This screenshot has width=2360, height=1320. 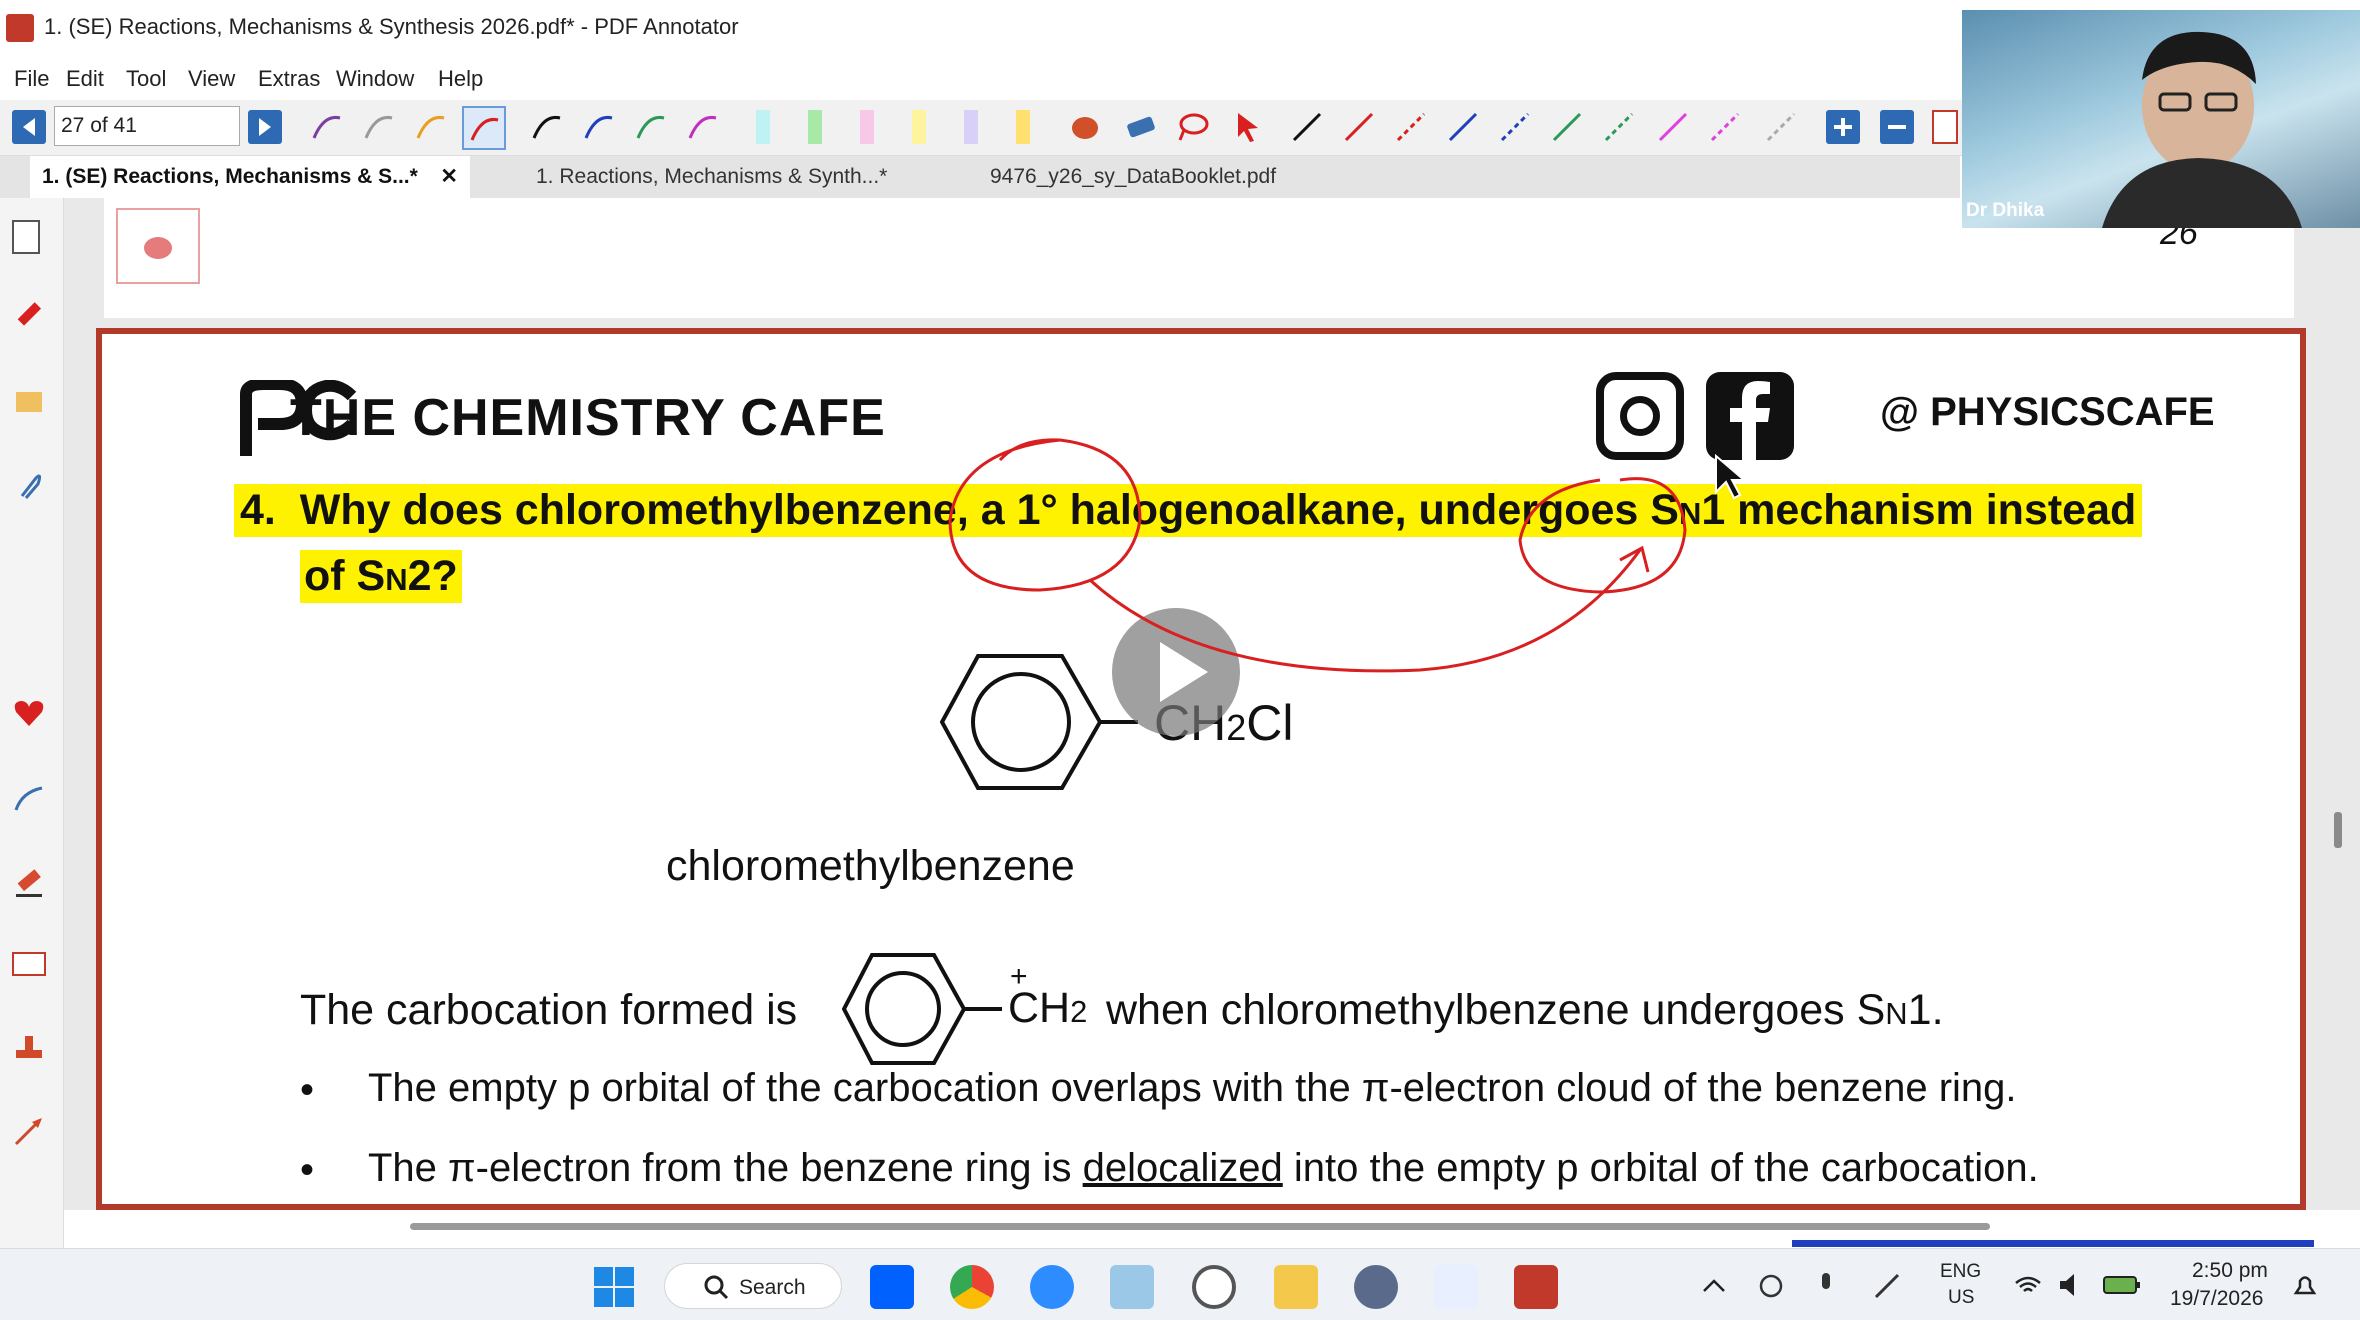 I want to click on page-icon, so click(x=26, y=237).